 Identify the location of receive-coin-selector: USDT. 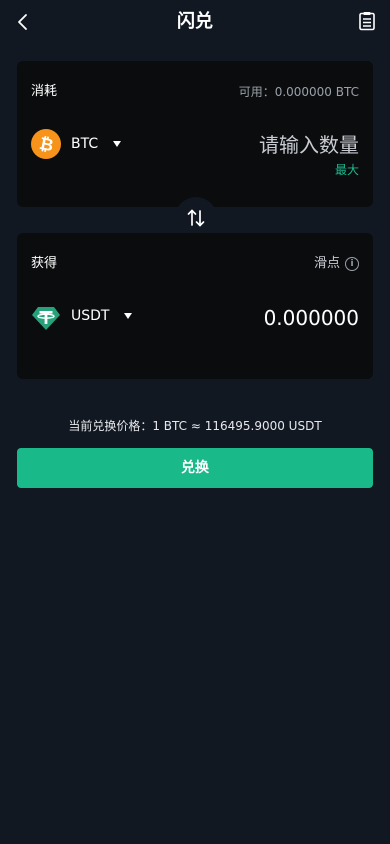
(102, 316).